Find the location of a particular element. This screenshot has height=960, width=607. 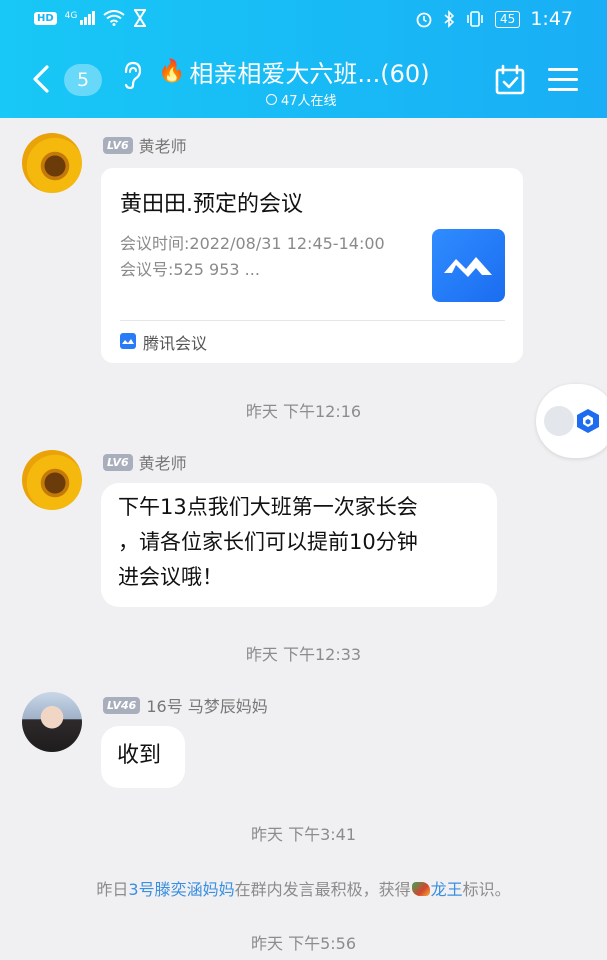

wifi-icon is located at coordinates (114, 18).